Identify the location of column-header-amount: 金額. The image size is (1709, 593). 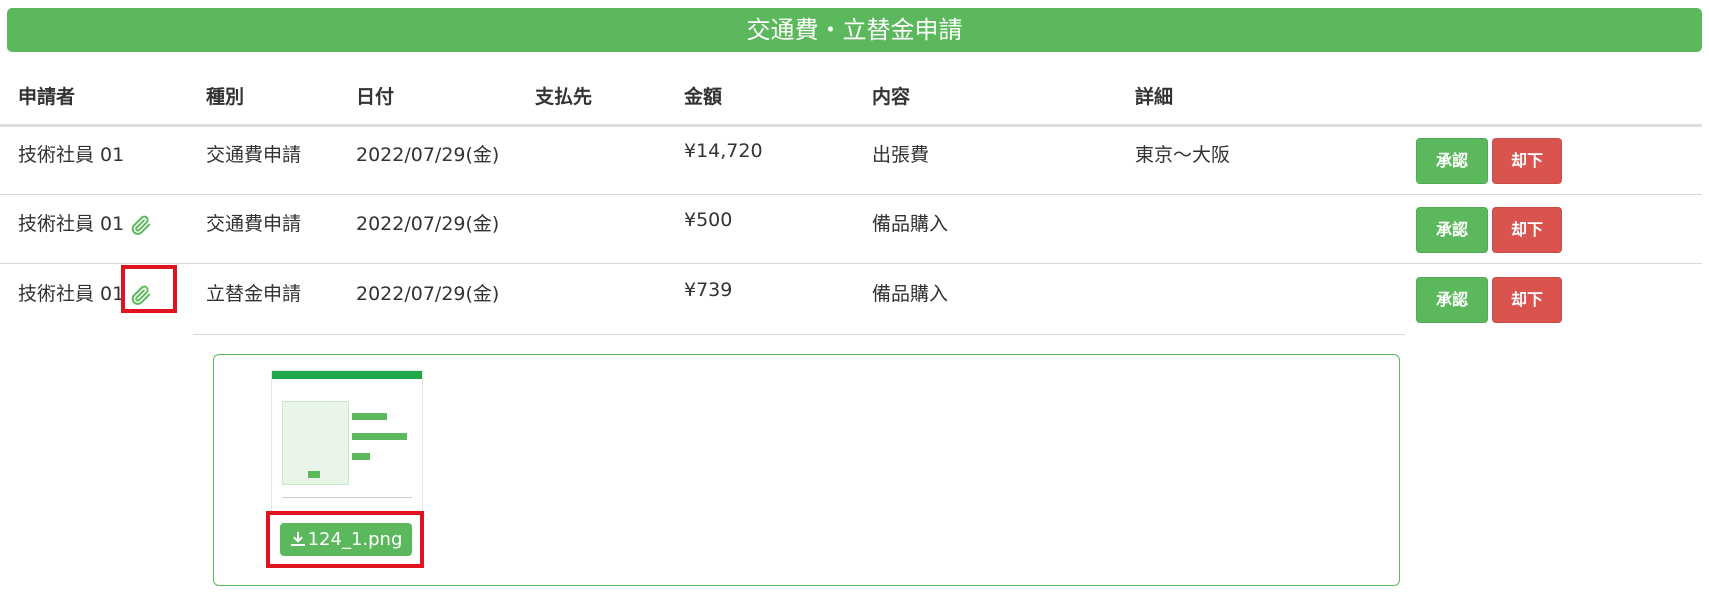
(703, 97).